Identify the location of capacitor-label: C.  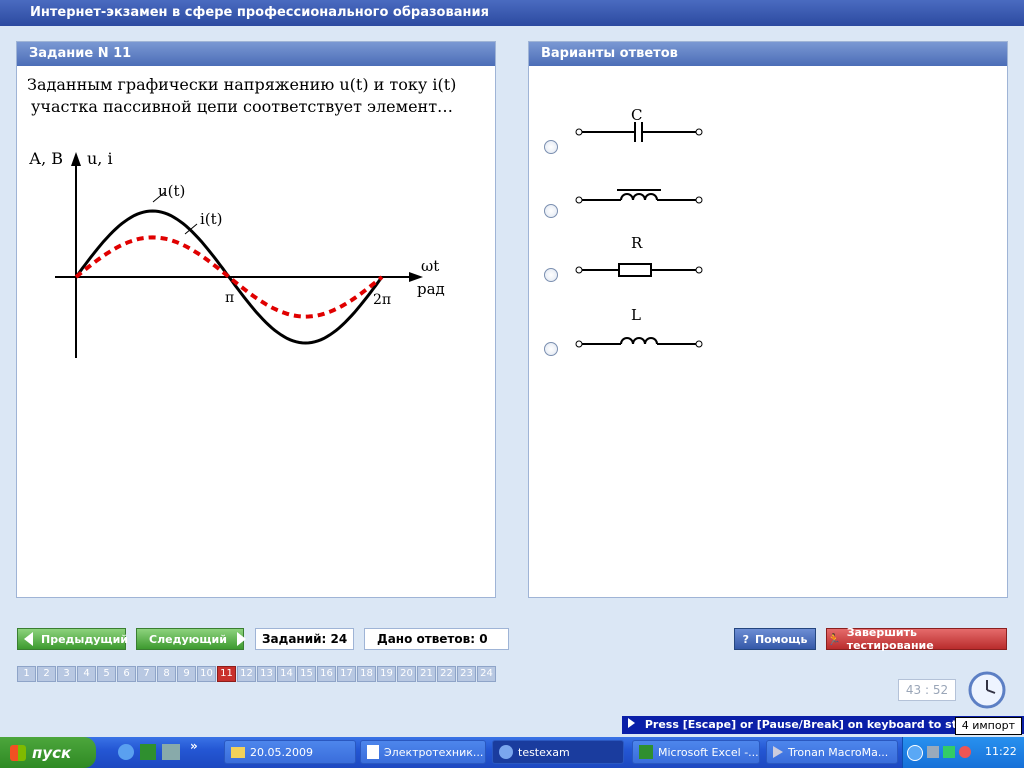
(636, 115).